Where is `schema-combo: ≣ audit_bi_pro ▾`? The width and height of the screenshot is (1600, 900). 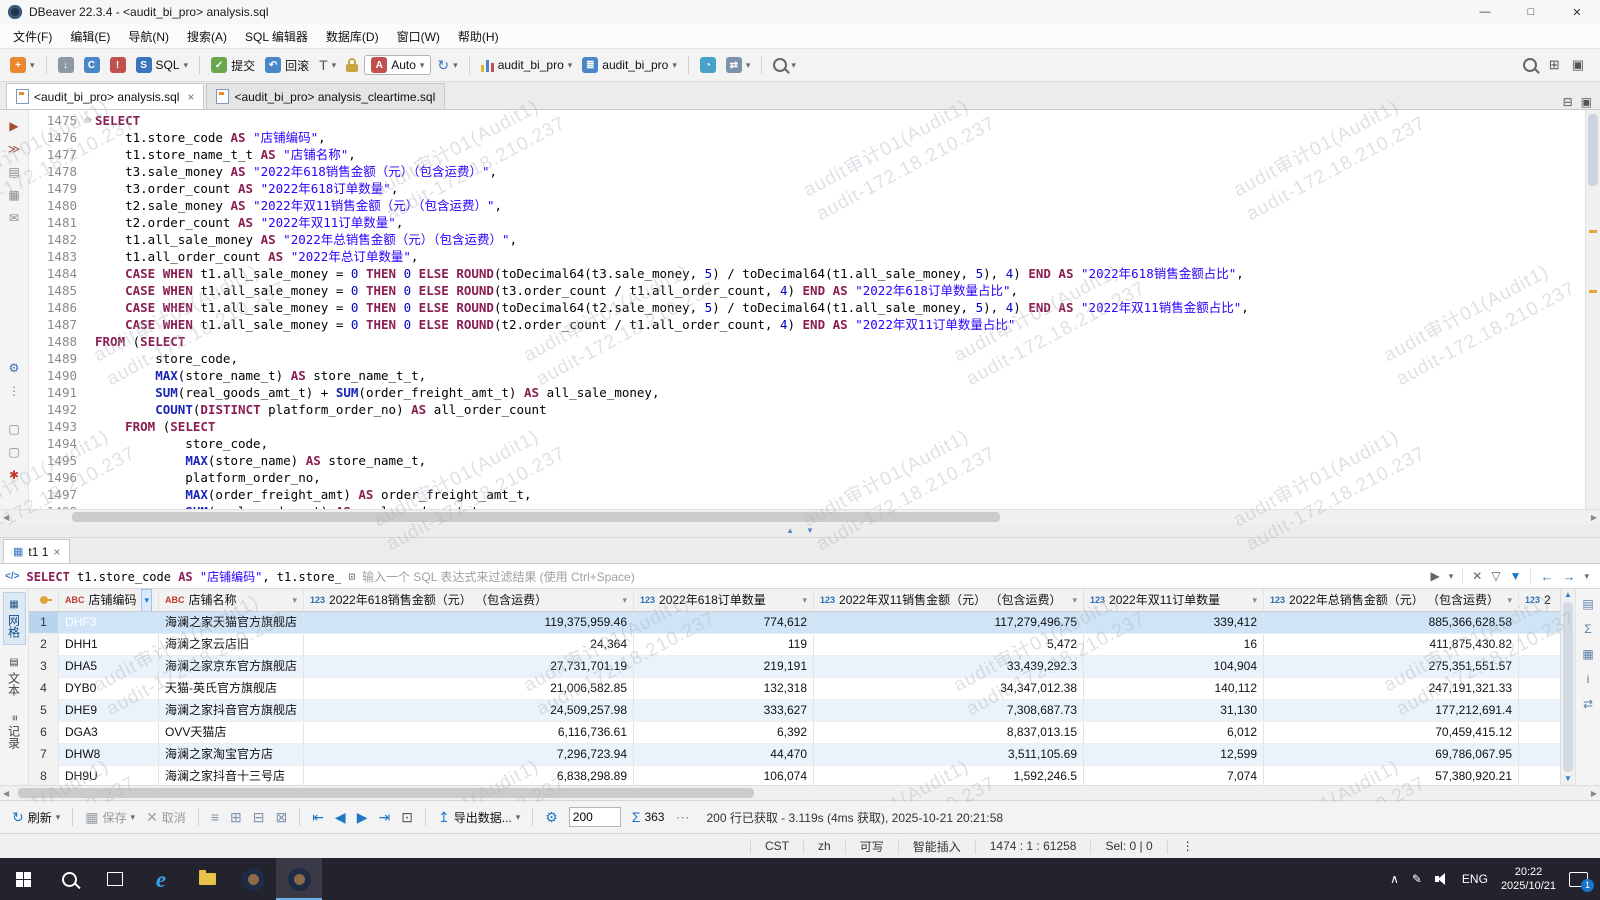
schema-combo: ≣ audit_bi_pro ▾ is located at coordinates (629, 65).